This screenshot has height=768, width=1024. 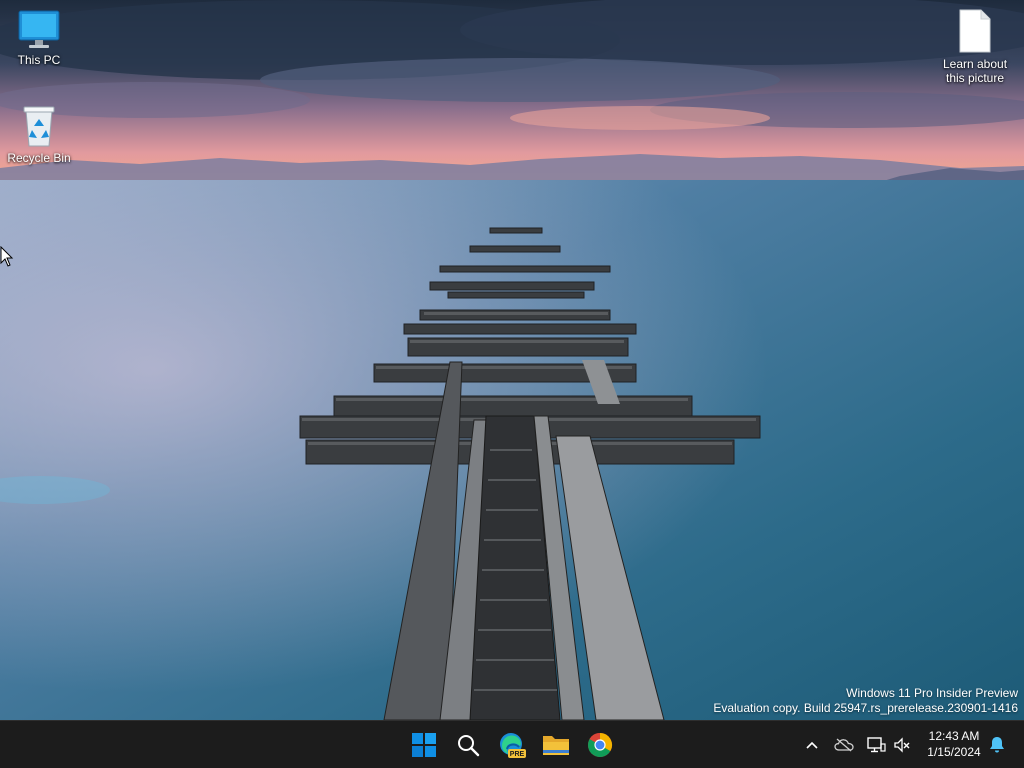 I want to click on onedrive-button, so click(x=844, y=745).